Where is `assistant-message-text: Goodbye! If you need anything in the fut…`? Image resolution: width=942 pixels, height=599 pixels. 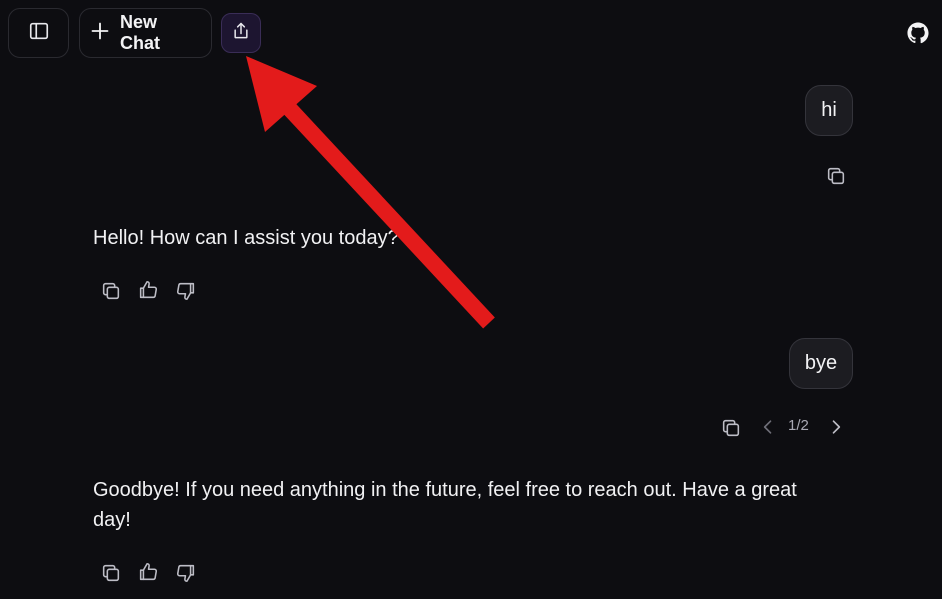
assistant-message-text: Goodbye! If you need anything in the fut… is located at coordinates (445, 505).